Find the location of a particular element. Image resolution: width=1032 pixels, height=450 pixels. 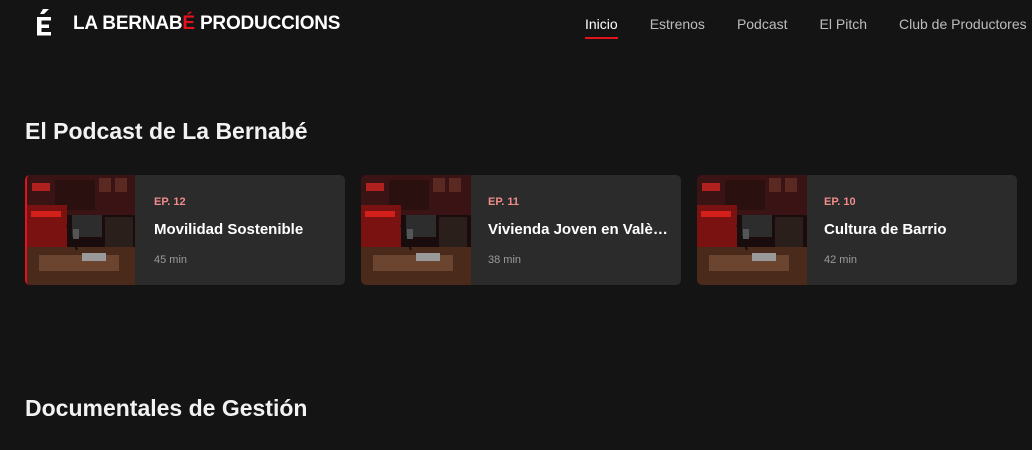

episode-number: EP. 12 is located at coordinates (170, 202).